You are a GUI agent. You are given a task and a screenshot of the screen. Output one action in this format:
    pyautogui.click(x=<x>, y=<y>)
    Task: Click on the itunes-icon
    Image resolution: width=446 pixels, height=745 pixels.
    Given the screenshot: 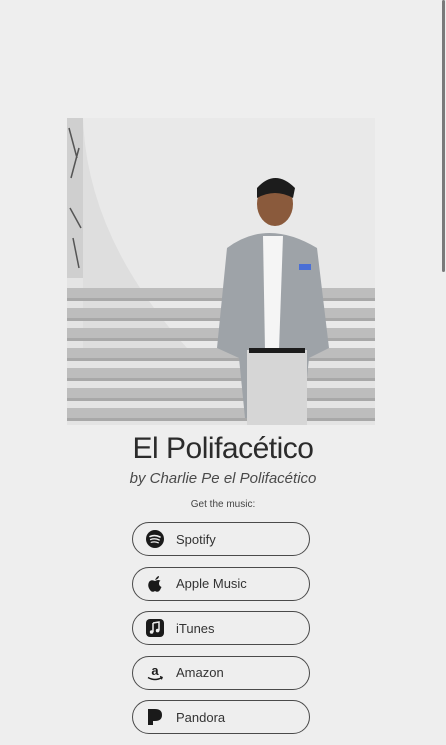 What is the action you would take?
    pyautogui.click(x=155, y=628)
    